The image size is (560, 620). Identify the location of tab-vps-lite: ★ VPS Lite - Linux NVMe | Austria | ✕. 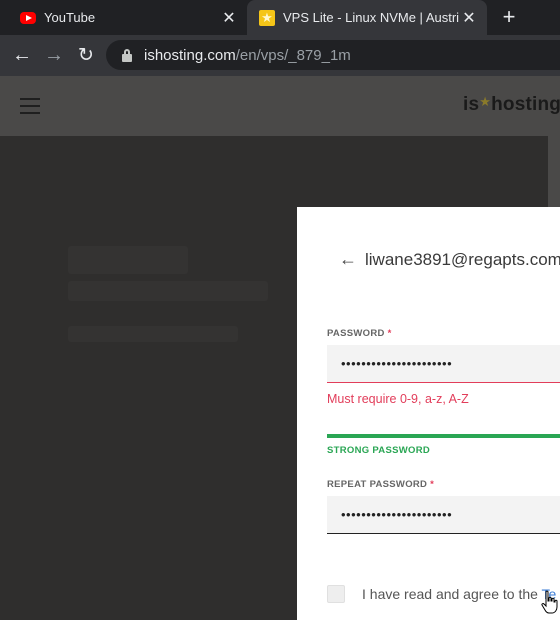
(367, 17).